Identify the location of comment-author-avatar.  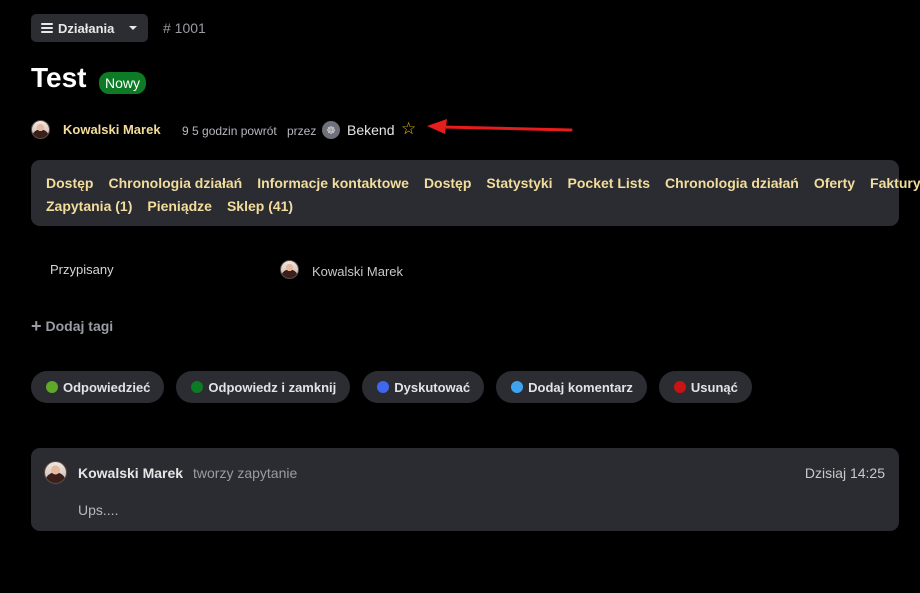
(55, 472).